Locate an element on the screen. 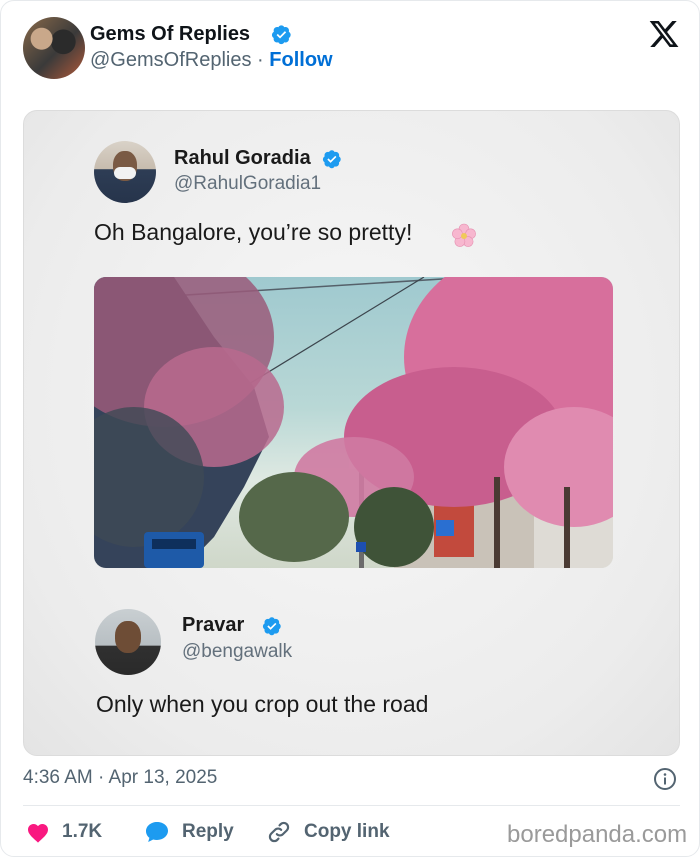 The width and height of the screenshot is (700, 857). mask-shape is located at coordinates (125, 173).